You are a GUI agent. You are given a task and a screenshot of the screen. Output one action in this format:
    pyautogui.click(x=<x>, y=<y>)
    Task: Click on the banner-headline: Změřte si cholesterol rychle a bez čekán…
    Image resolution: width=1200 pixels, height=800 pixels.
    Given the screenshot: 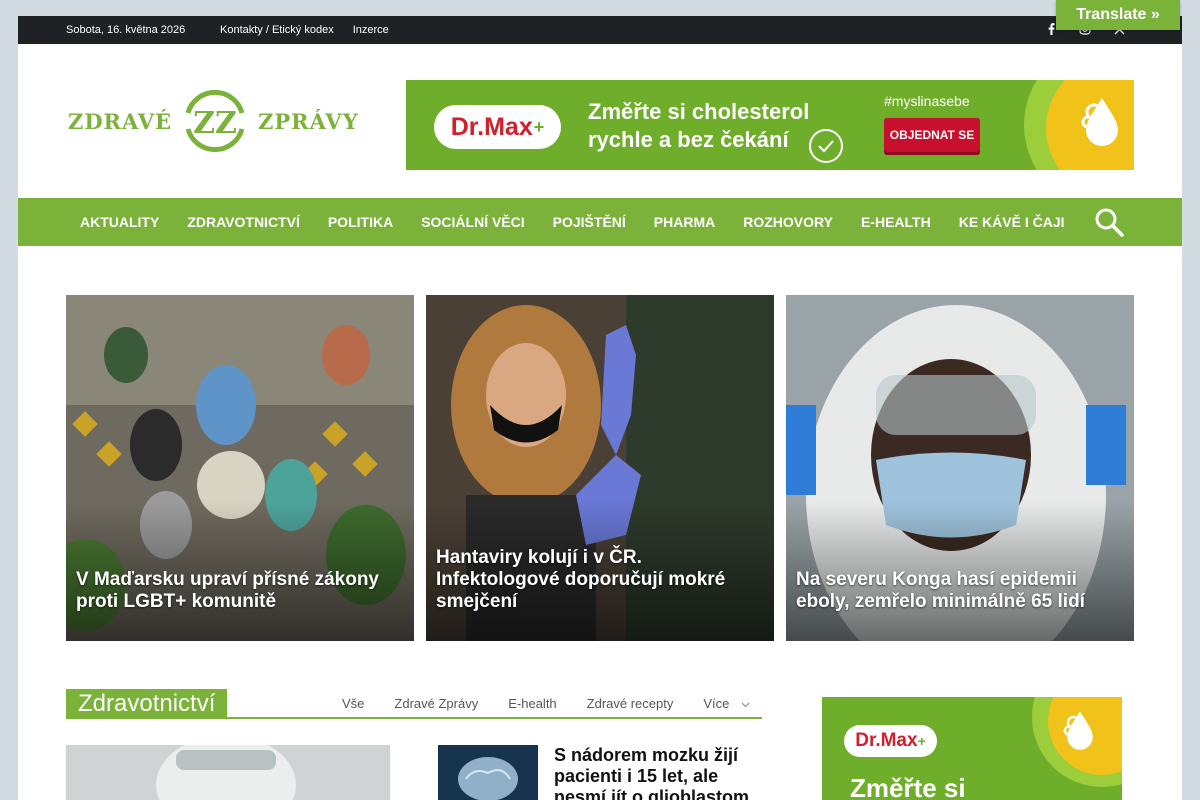 What is the action you would take?
    pyautogui.click(x=698, y=126)
    